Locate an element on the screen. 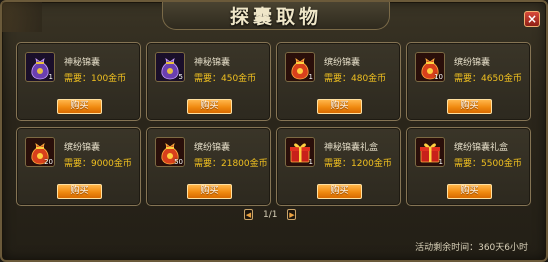  title-bar: 探囊取物 is located at coordinates (276, 16).